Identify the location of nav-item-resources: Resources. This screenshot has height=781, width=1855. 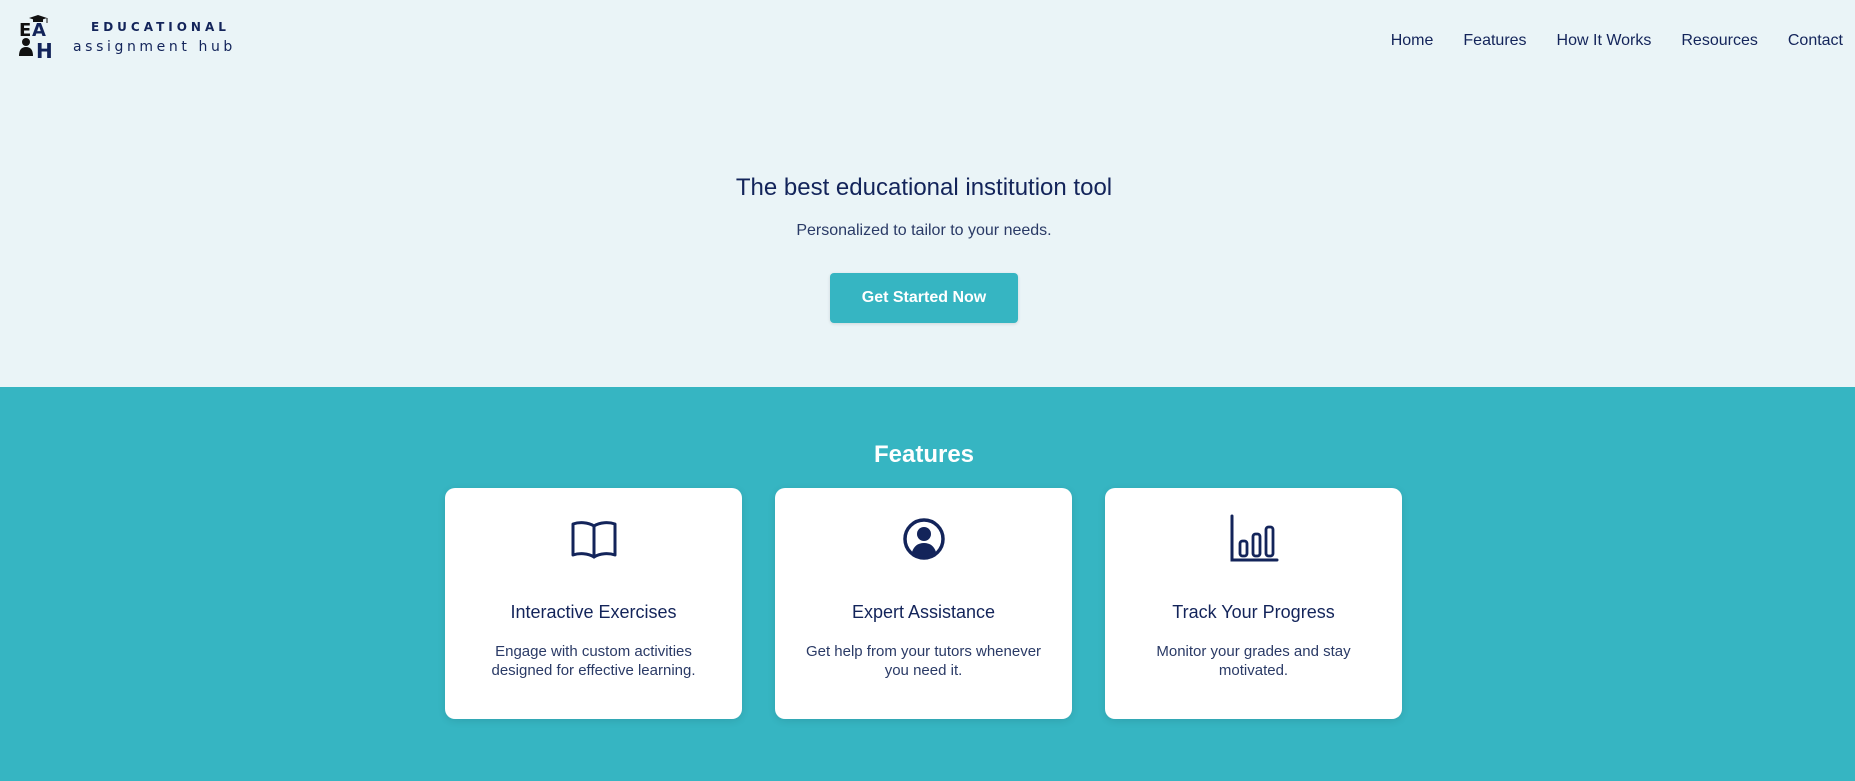
(1719, 42).